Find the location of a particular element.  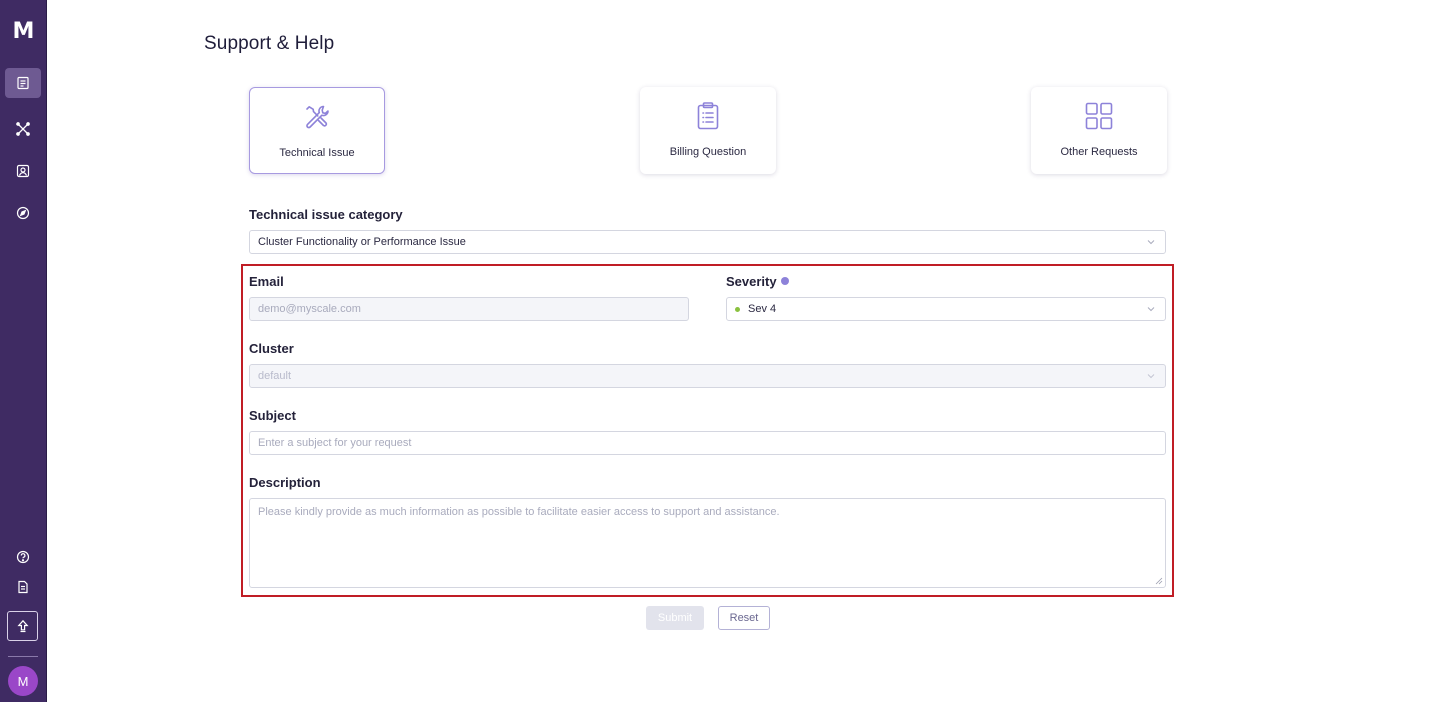

sidebar-item-help is located at coordinates (23, 557).